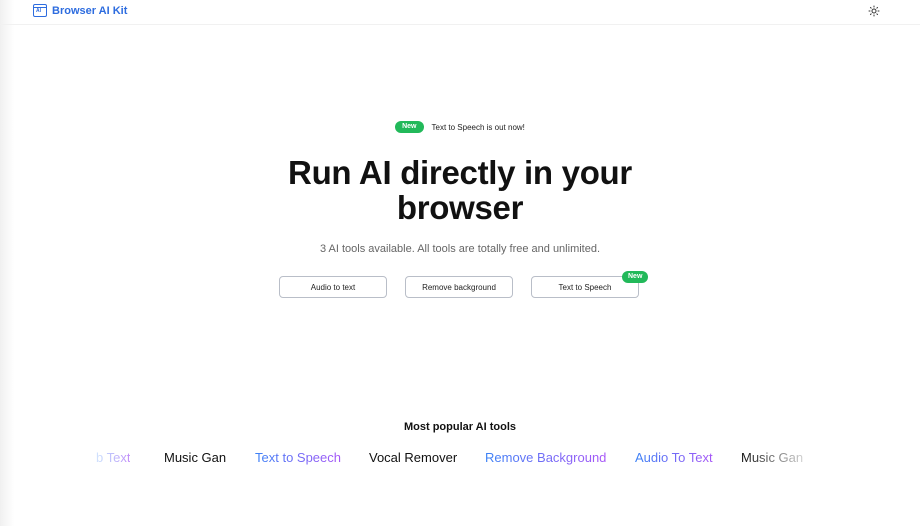 Image resolution: width=920 pixels, height=526 pixels. Describe the element at coordinates (298, 458) in the screenshot. I see `popular-tool-item: Text to Speech` at that location.